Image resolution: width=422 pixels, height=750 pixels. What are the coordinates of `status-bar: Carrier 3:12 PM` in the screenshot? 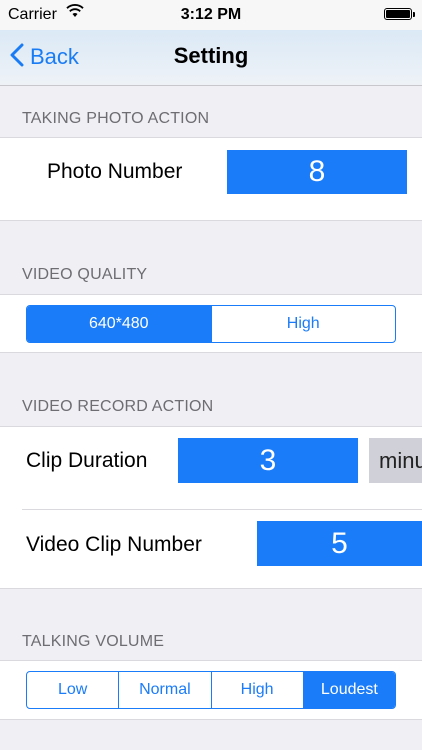 It's located at (211, 15).